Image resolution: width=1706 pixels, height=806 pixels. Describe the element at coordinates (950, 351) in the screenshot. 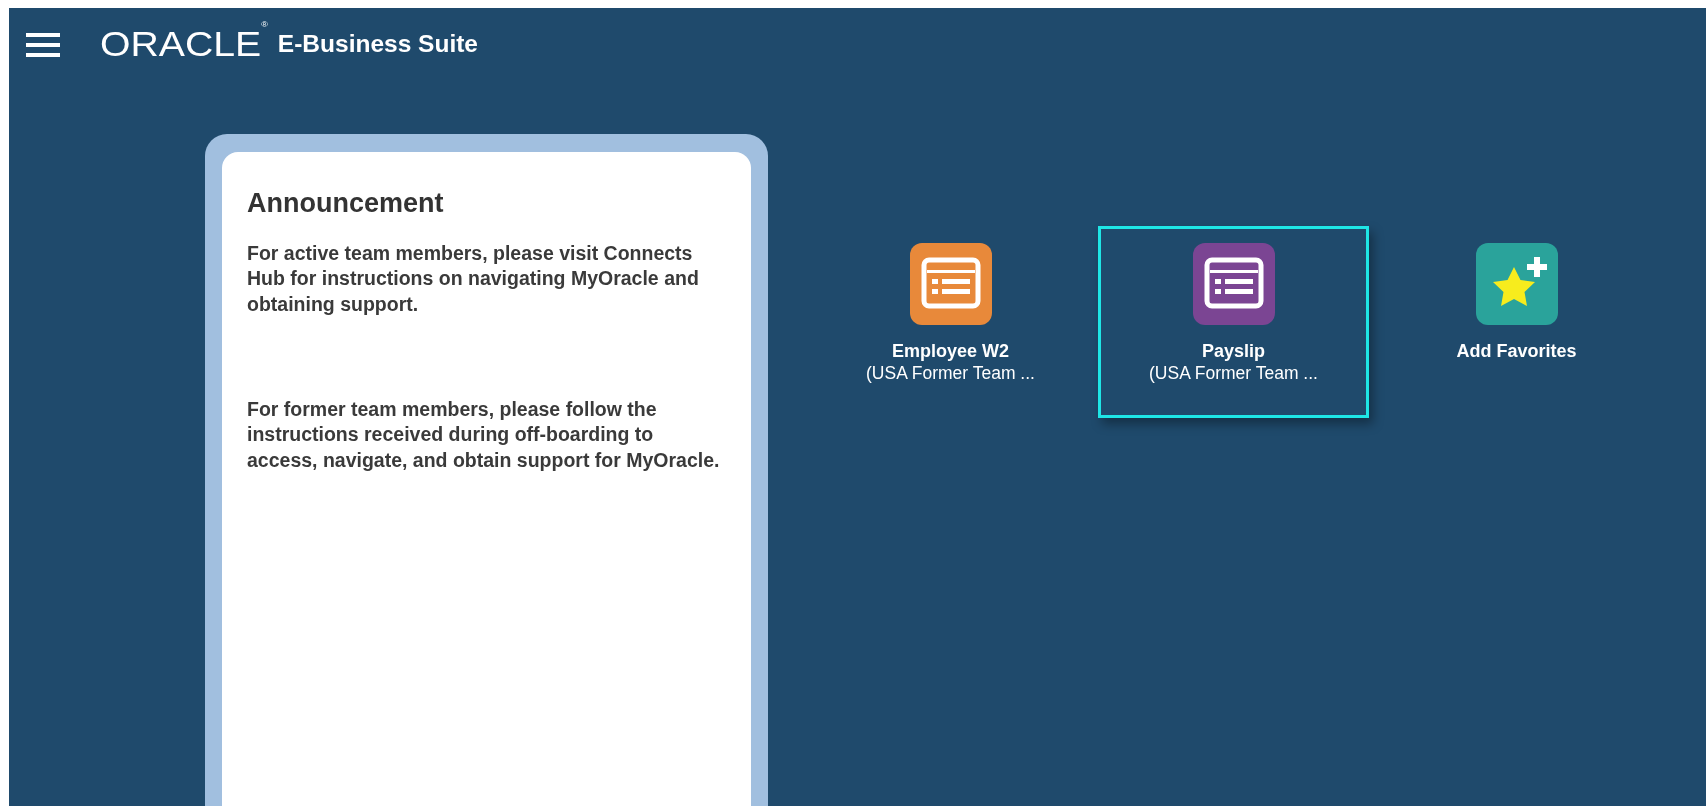

I see `tile-label: Employee W2` at that location.